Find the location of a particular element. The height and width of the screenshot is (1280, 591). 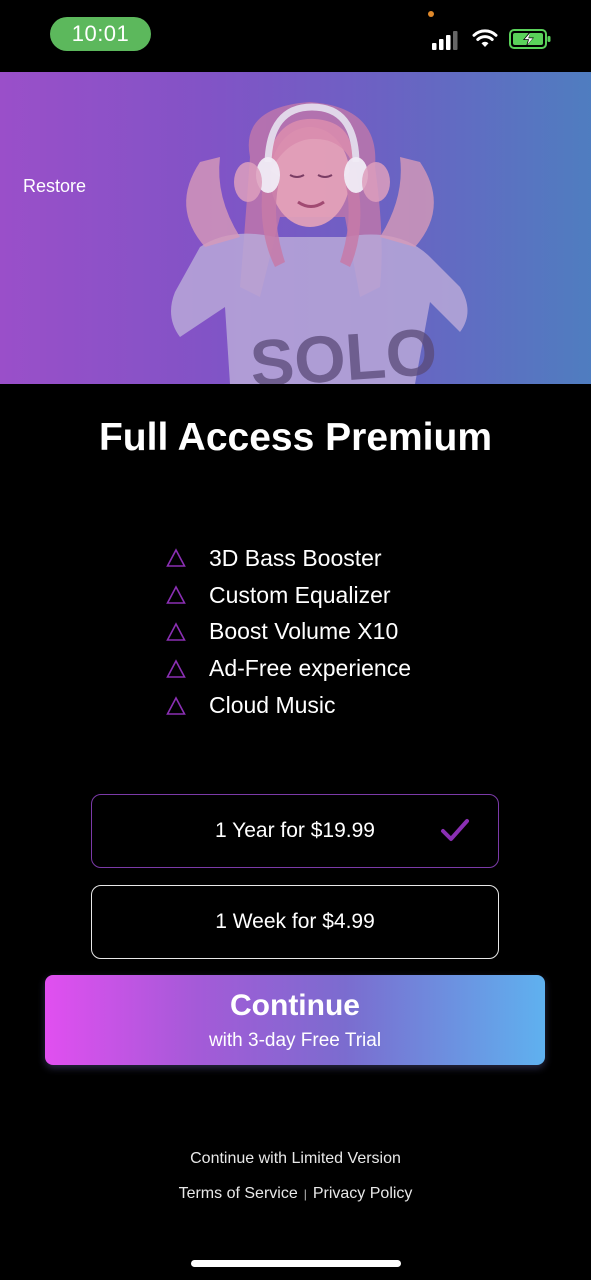

feature-item: Custom Equalizer is located at coordinates (331, 595).